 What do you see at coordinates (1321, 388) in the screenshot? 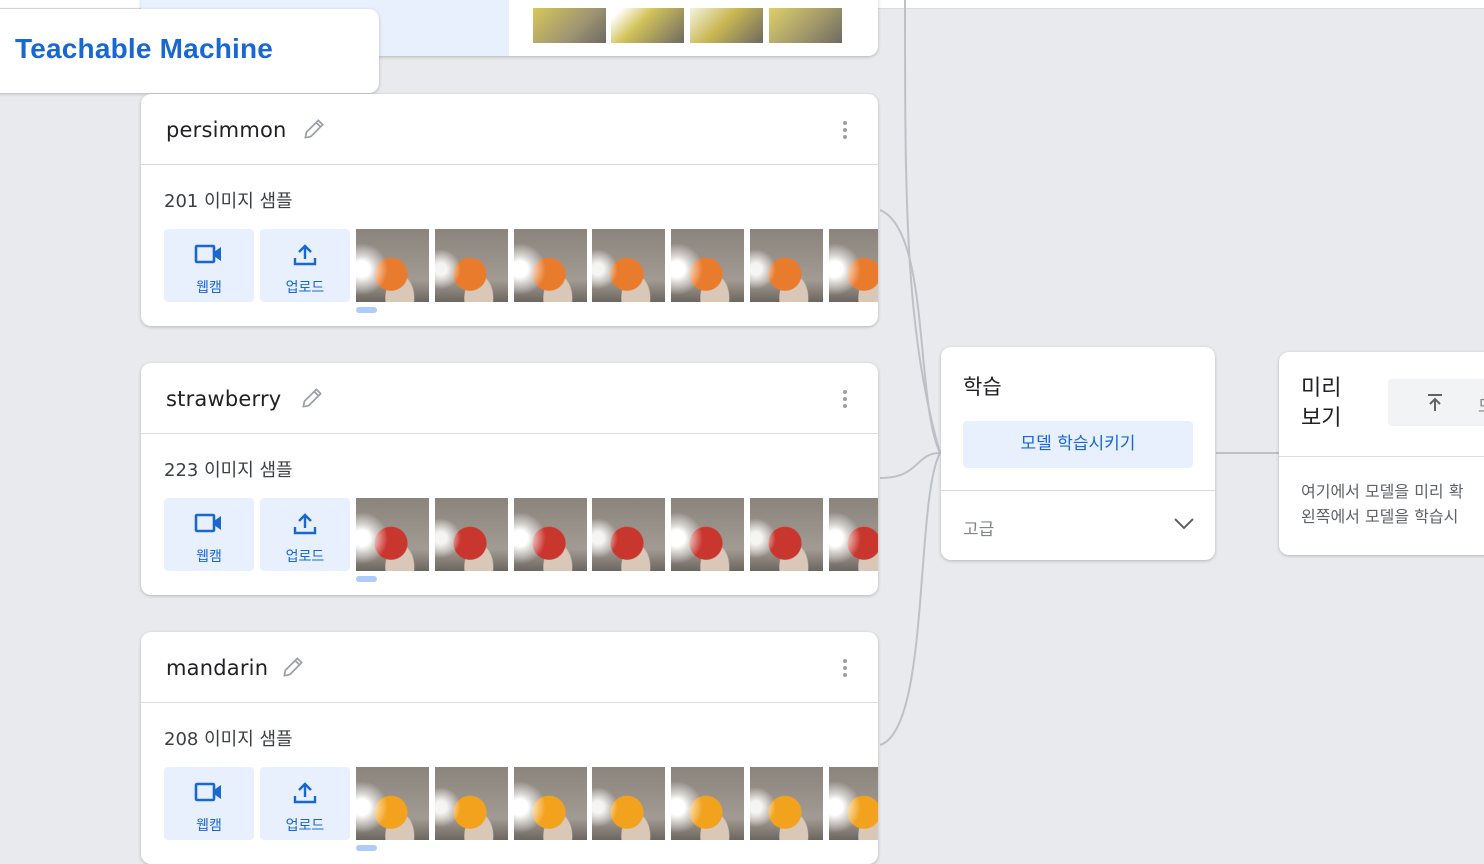
I see `preview-title-line: 미리` at bounding box center [1321, 388].